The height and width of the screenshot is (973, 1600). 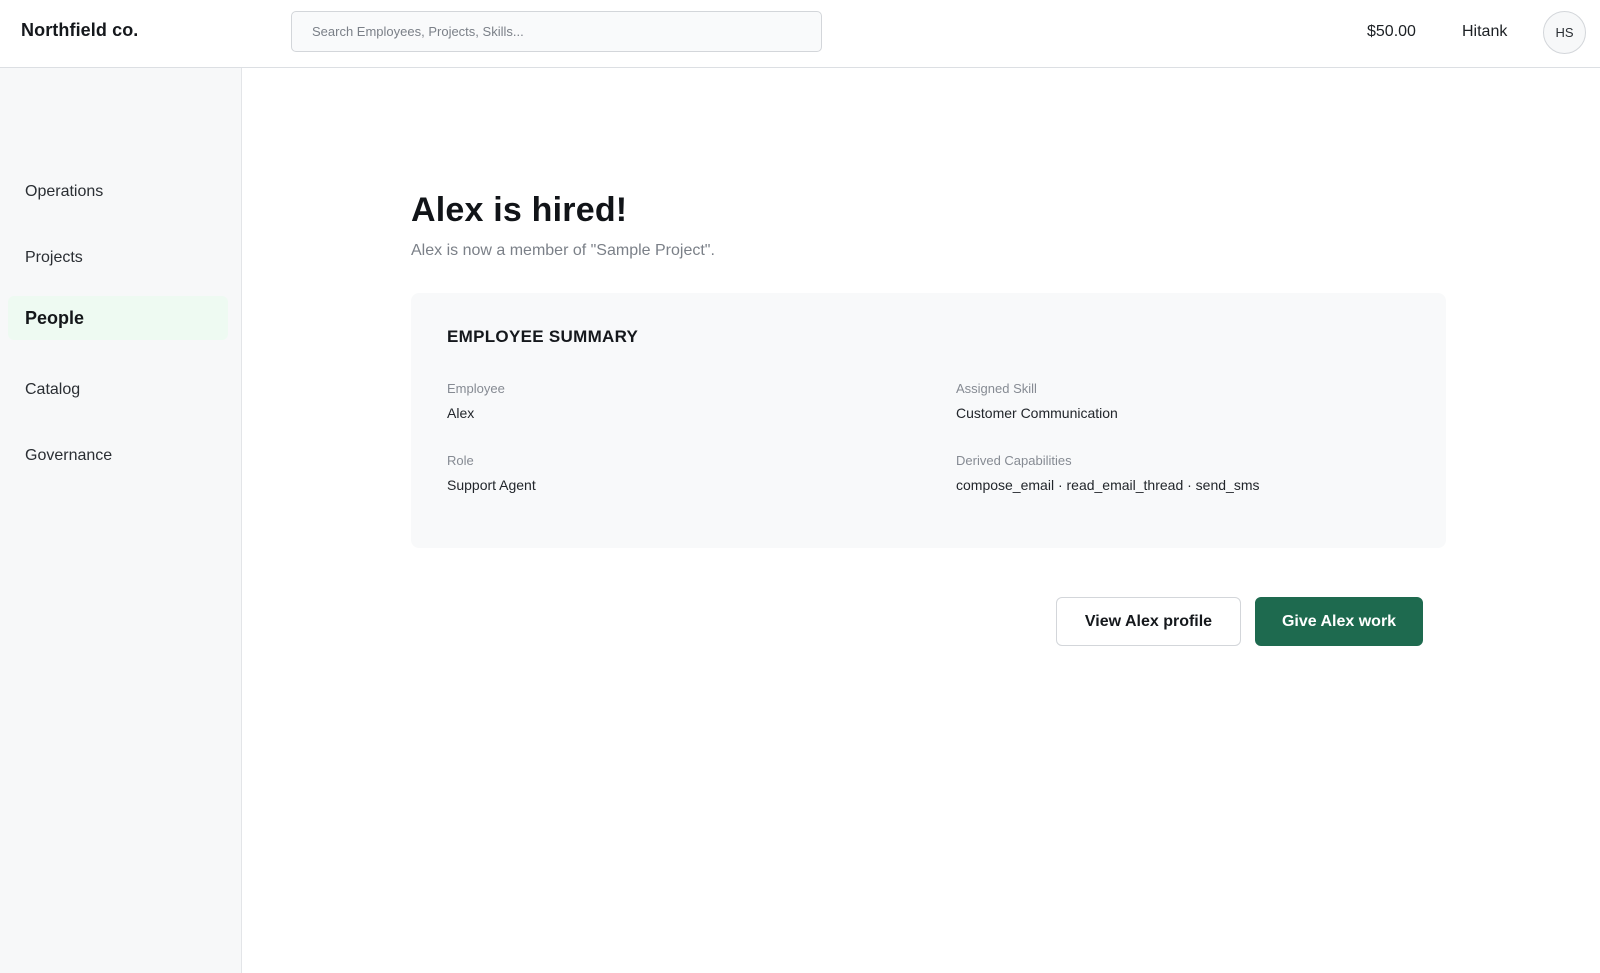 I want to click on derived-capabilities-label: Derived Capabilities, so click(x=1014, y=460).